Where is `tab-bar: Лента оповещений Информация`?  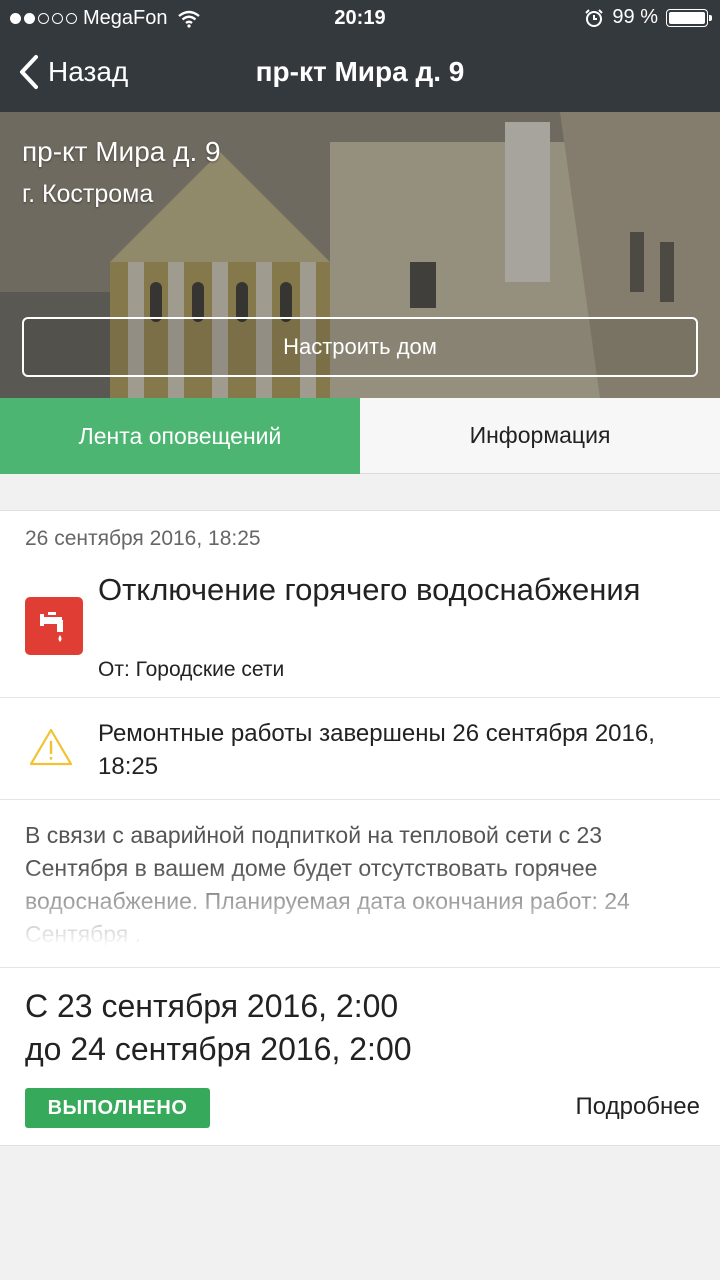 tab-bar: Лента оповещений Информация is located at coordinates (360, 436).